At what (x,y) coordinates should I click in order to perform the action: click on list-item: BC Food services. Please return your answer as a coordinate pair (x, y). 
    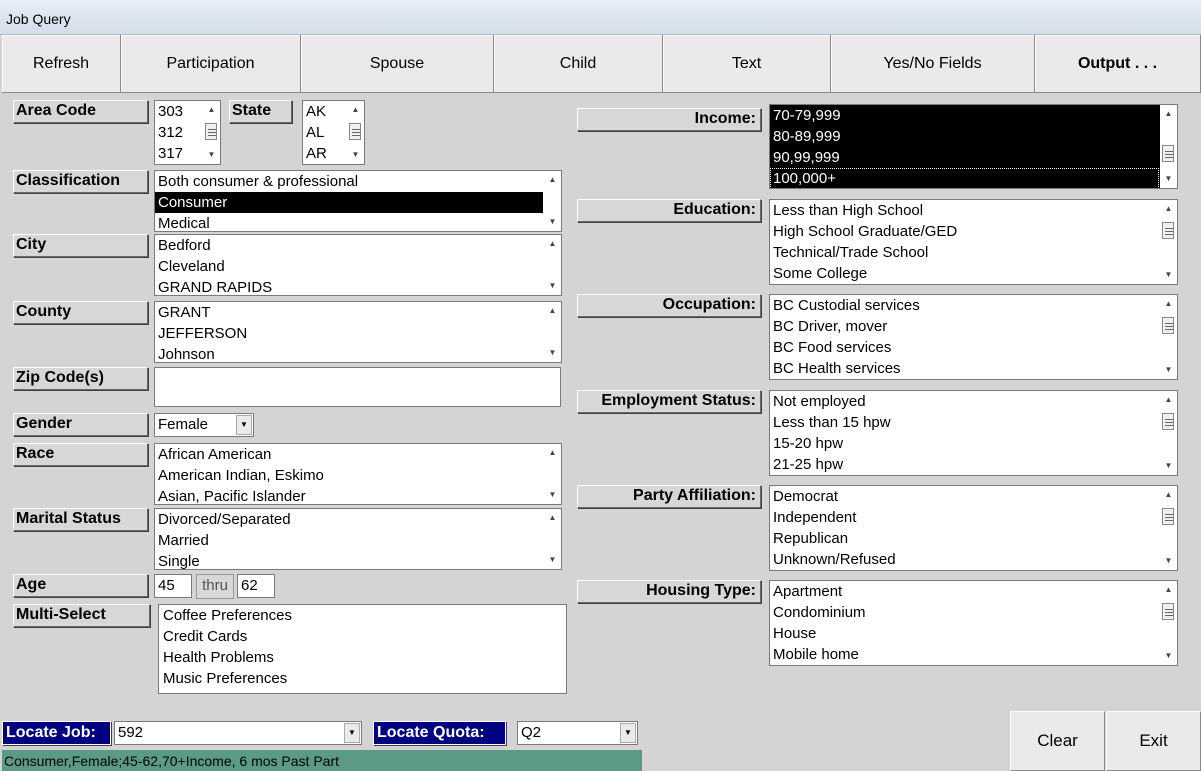
    Looking at the image, I should click on (964, 347).